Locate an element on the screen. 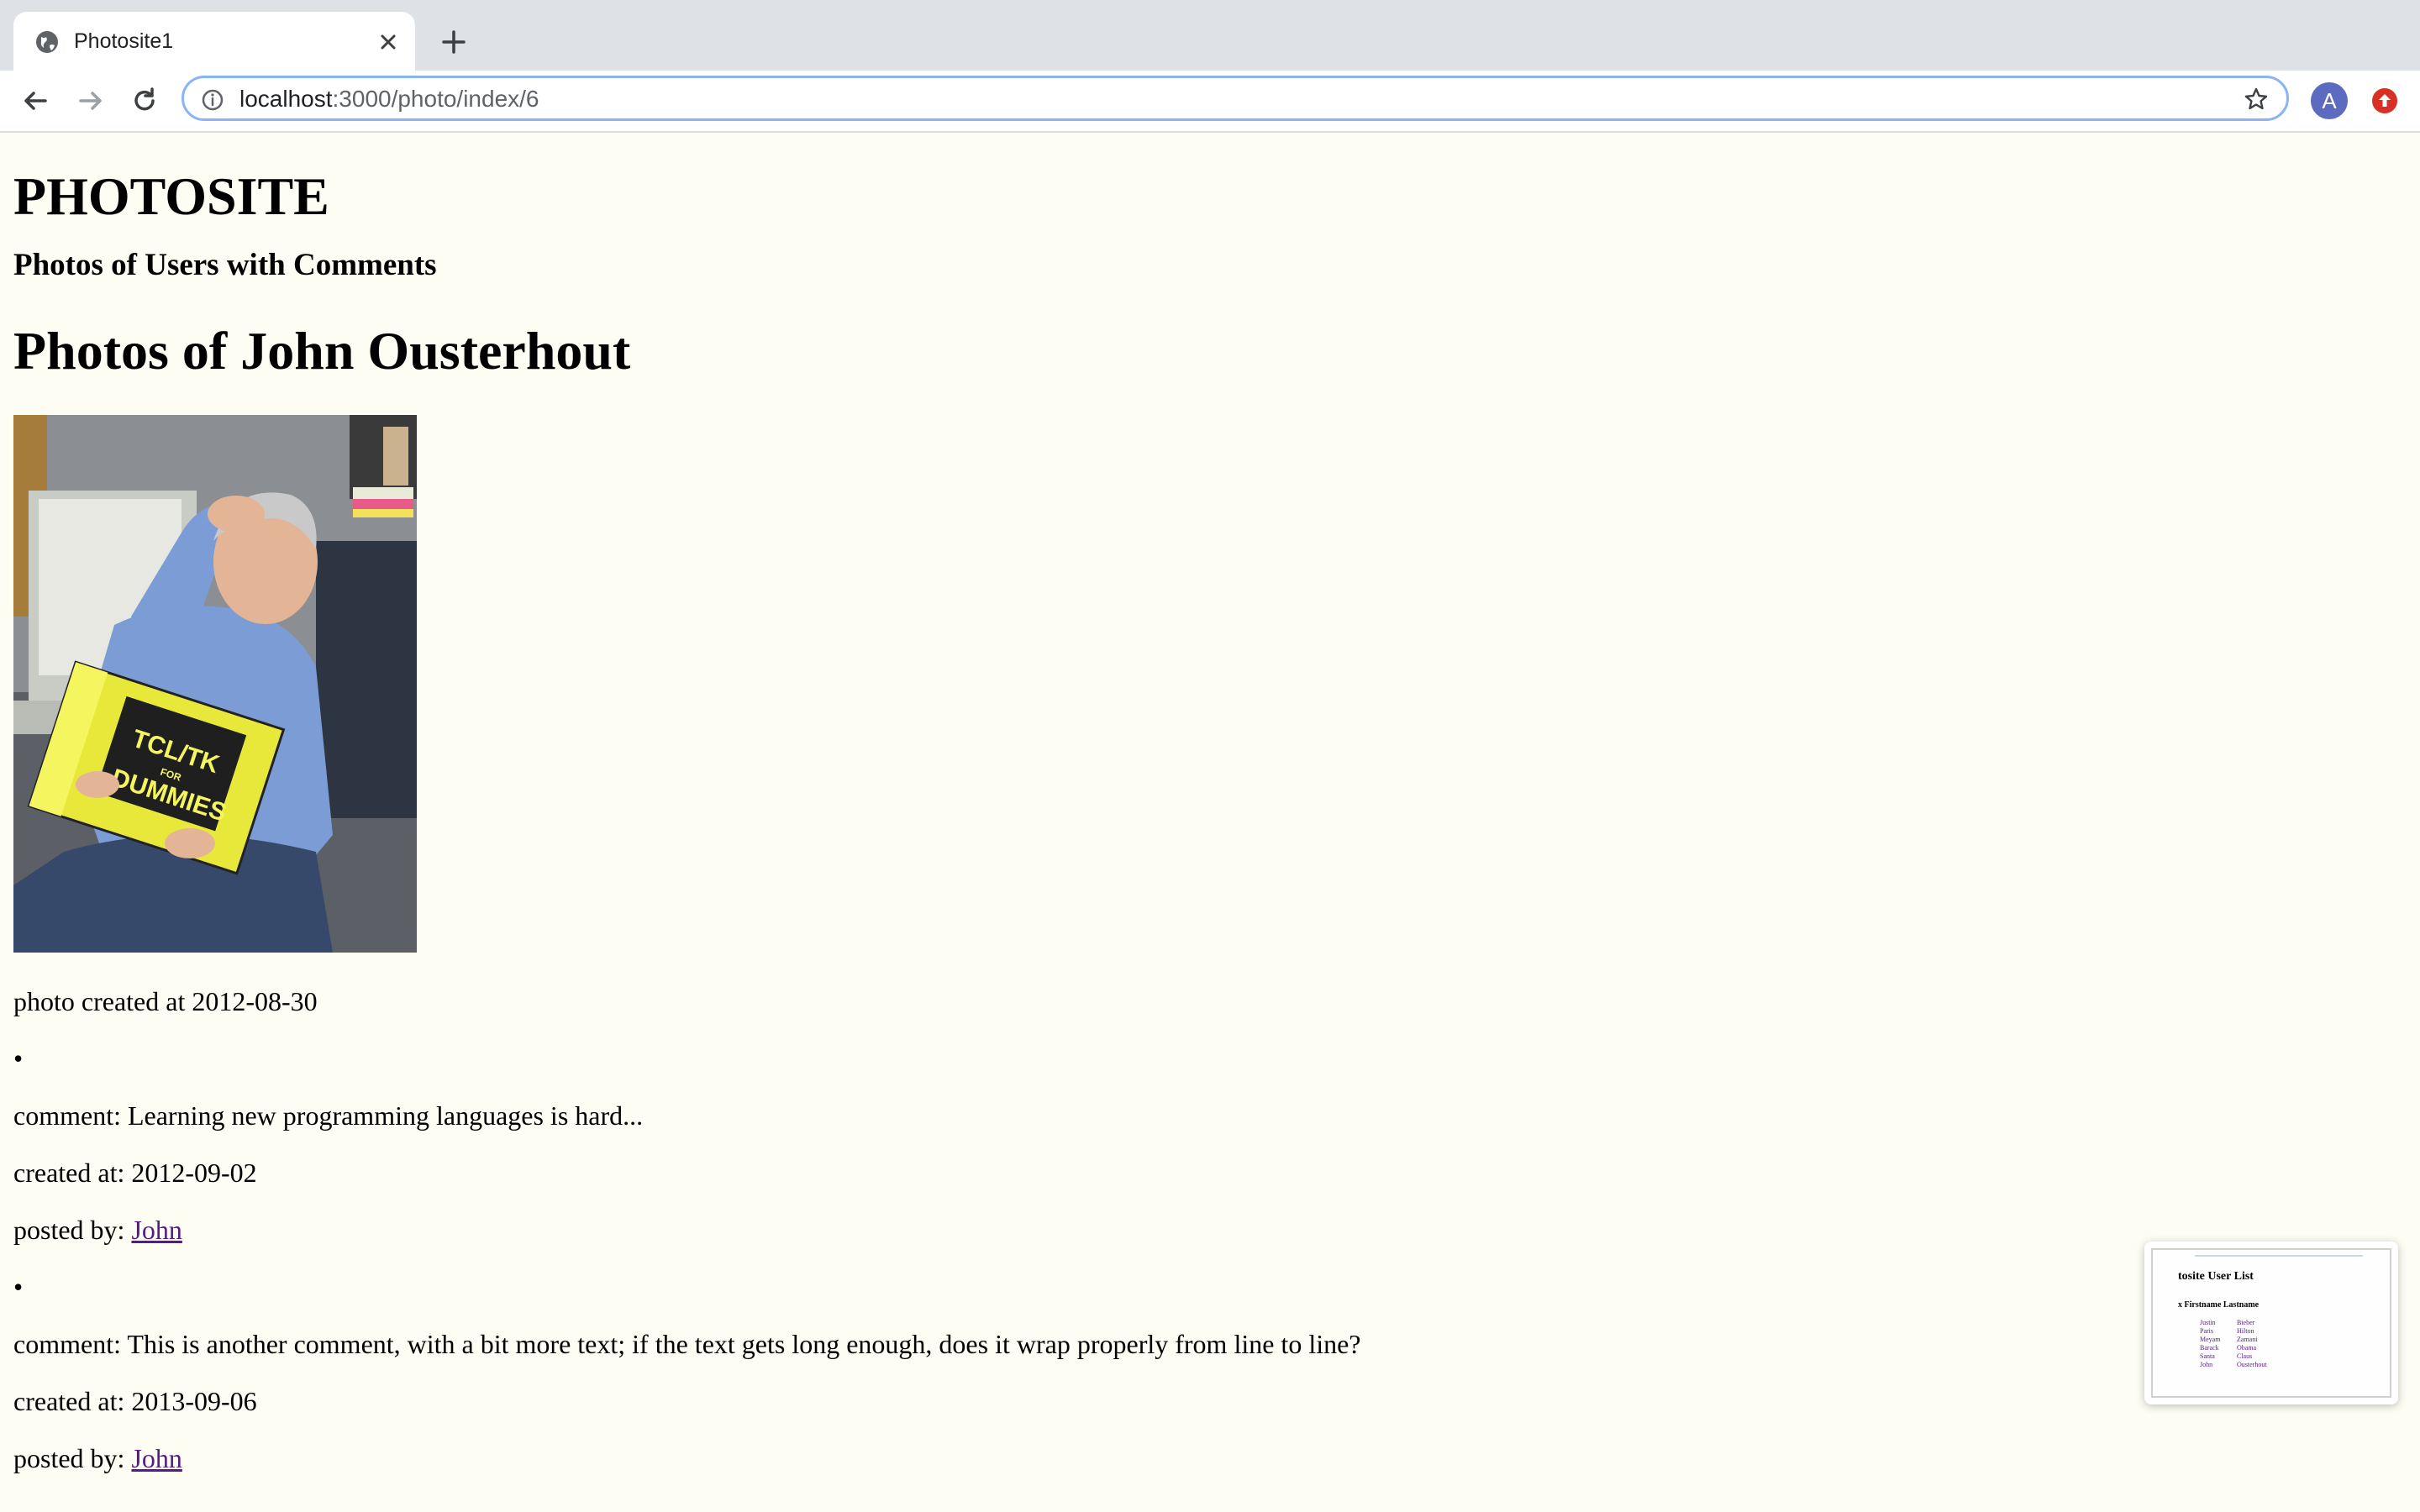 This screenshot has width=2420, height=1512. reload-icon is located at coordinates (144, 101).